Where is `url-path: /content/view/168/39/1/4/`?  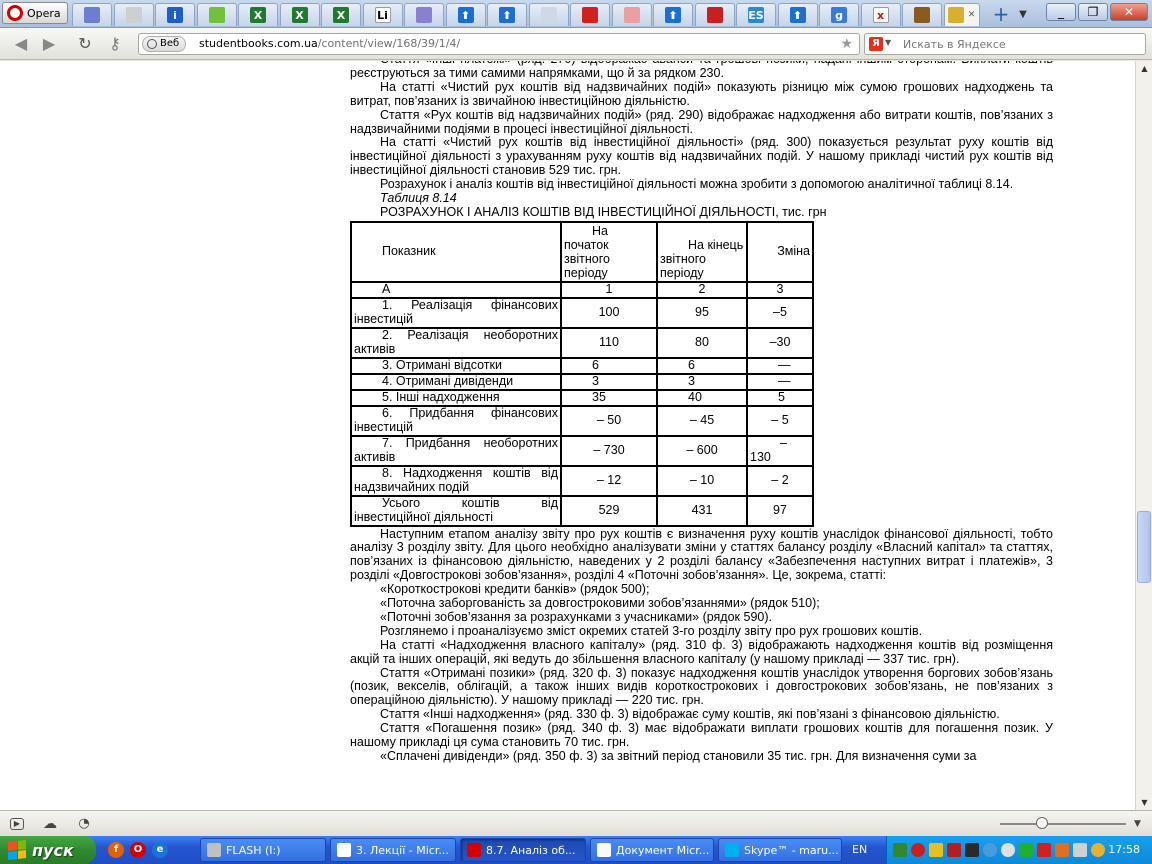 url-path: /content/view/168/39/1/4/ is located at coordinates (389, 43).